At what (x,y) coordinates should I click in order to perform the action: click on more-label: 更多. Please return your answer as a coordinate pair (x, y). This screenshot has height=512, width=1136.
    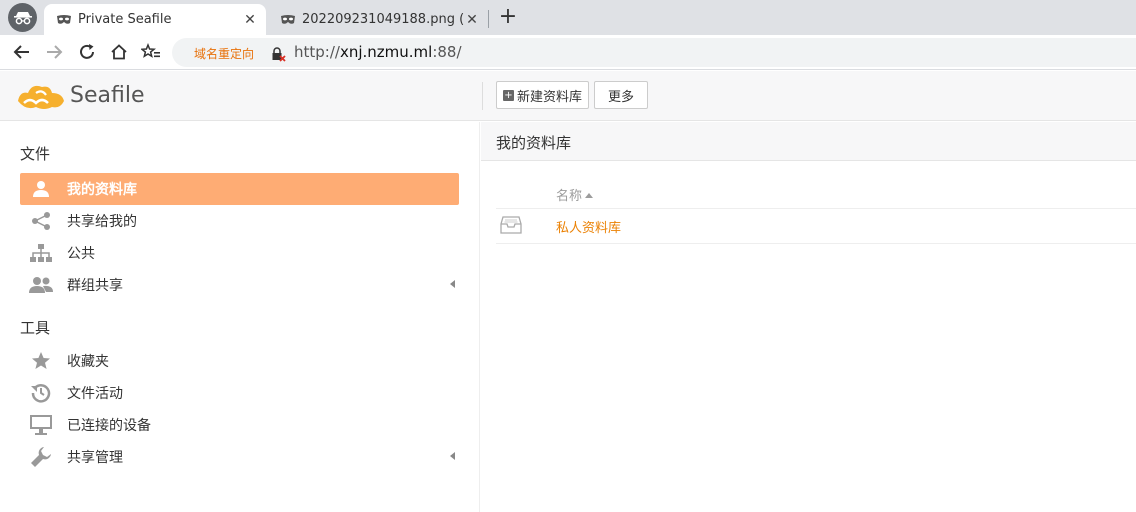
    Looking at the image, I should click on (620, 97).